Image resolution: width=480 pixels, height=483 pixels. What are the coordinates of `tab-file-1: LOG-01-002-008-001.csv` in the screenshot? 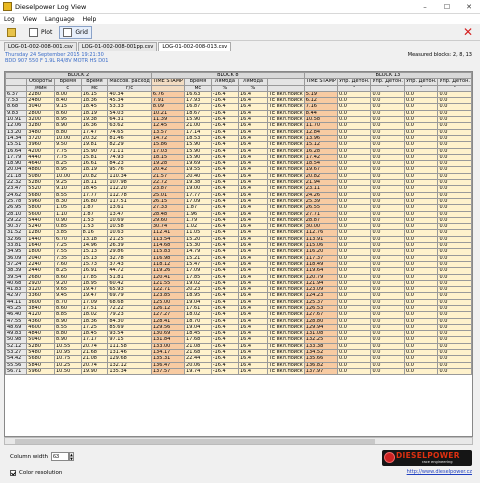 It's located at (40, 46).